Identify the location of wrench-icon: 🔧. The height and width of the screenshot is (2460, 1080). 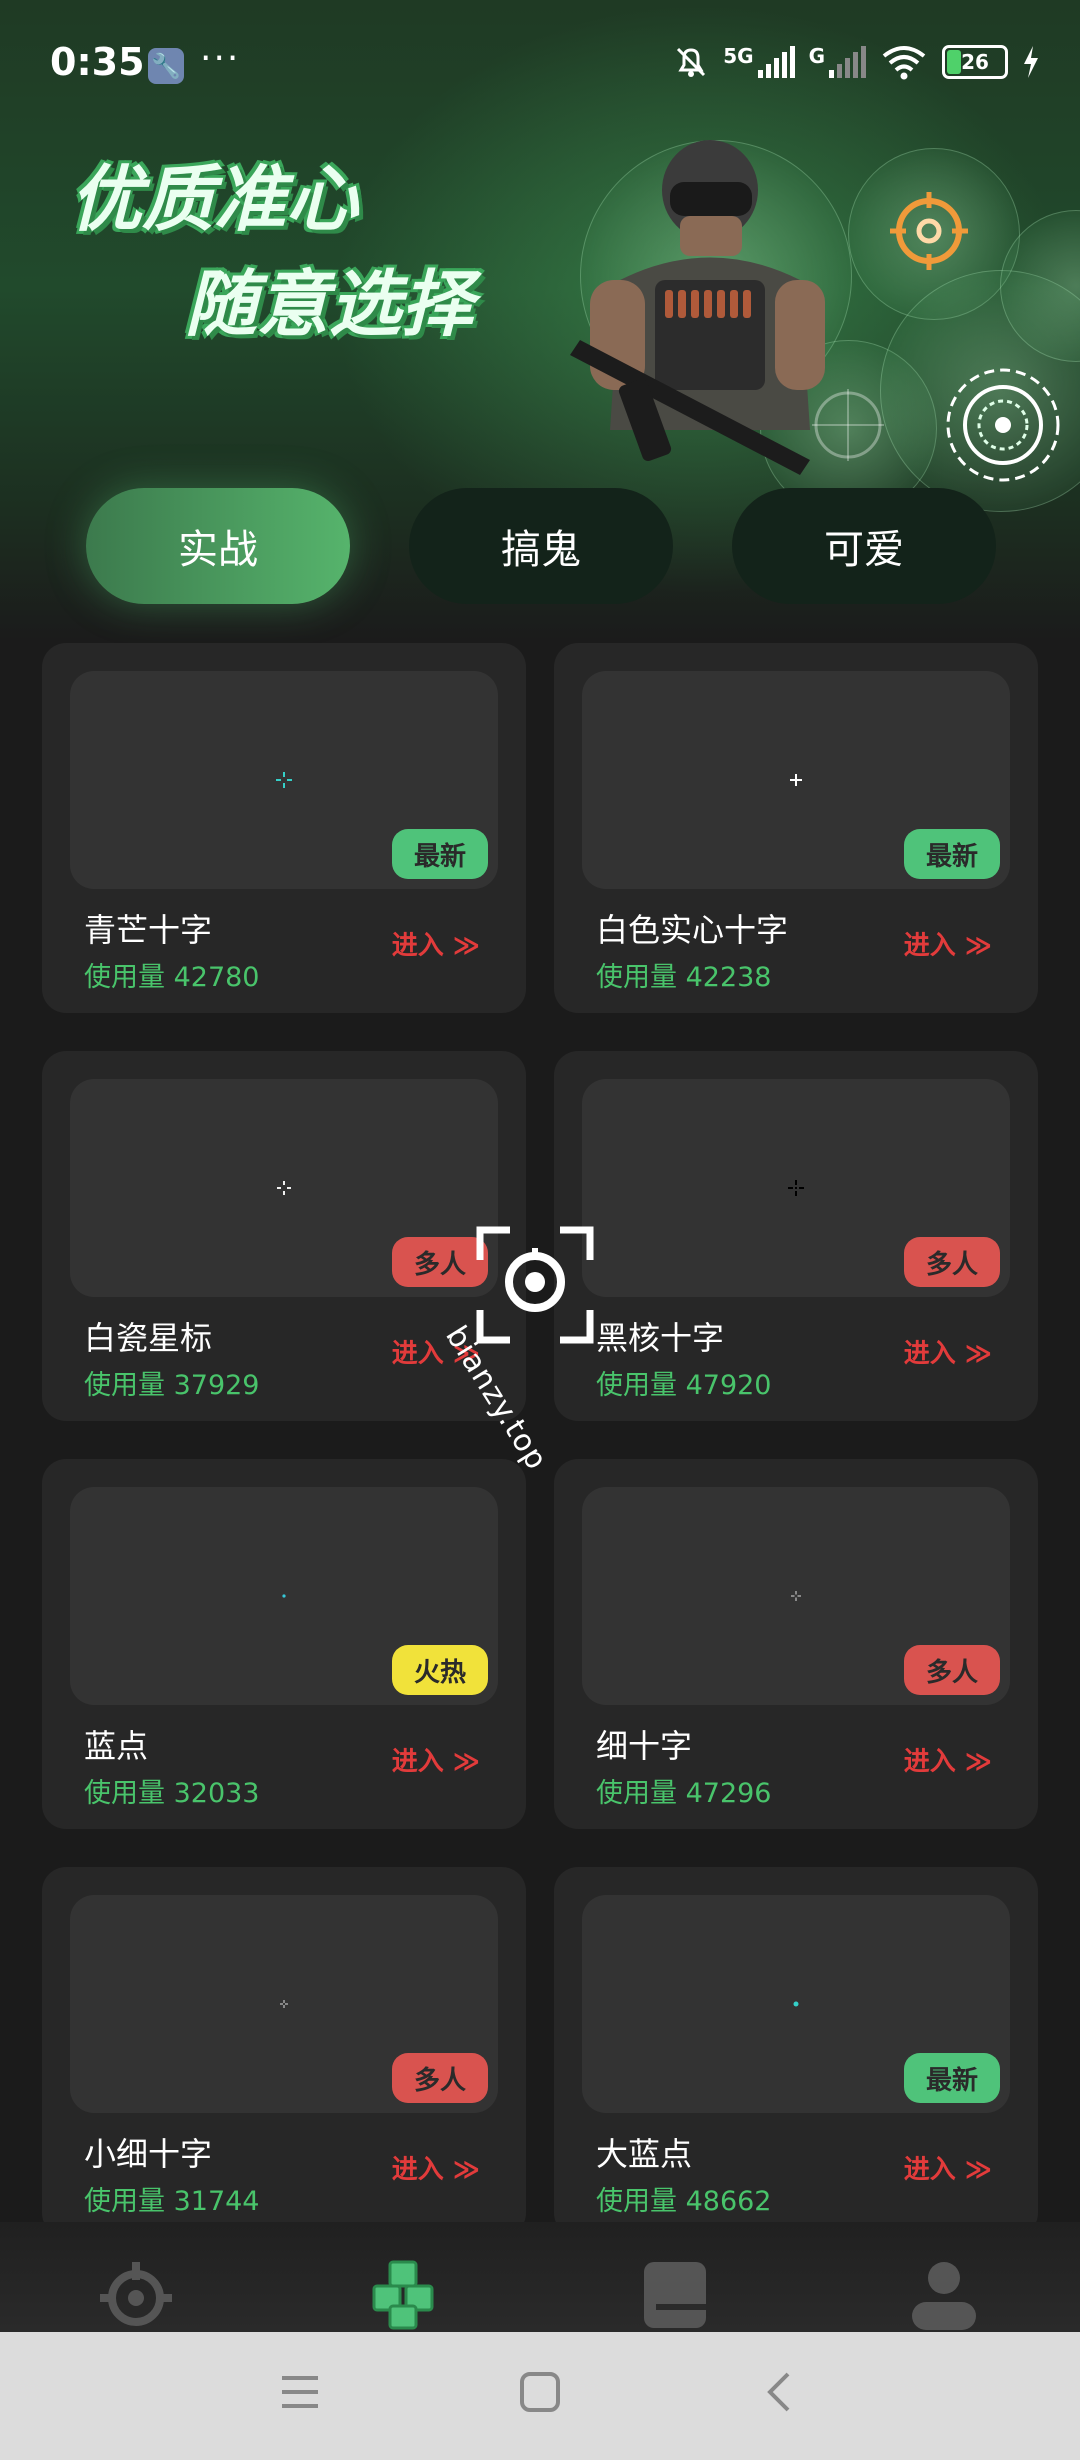
(166, 66).